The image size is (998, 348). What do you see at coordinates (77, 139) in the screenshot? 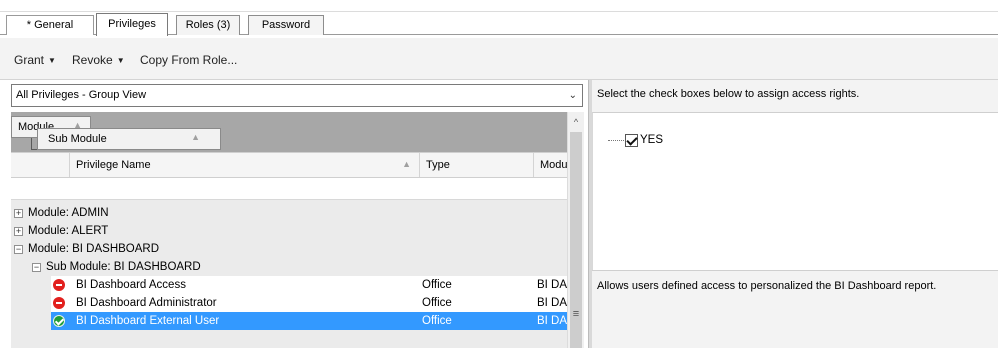
I see `group-chip-label: Sub Module` at bounding box center [77, 139].